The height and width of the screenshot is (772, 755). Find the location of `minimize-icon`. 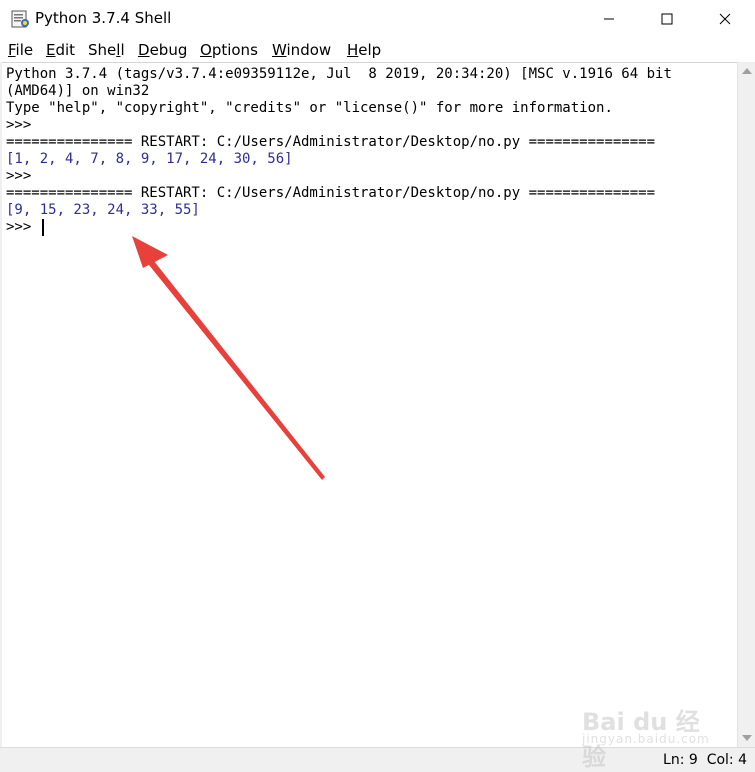

minimize-icon is located at coordinates (609, 19).